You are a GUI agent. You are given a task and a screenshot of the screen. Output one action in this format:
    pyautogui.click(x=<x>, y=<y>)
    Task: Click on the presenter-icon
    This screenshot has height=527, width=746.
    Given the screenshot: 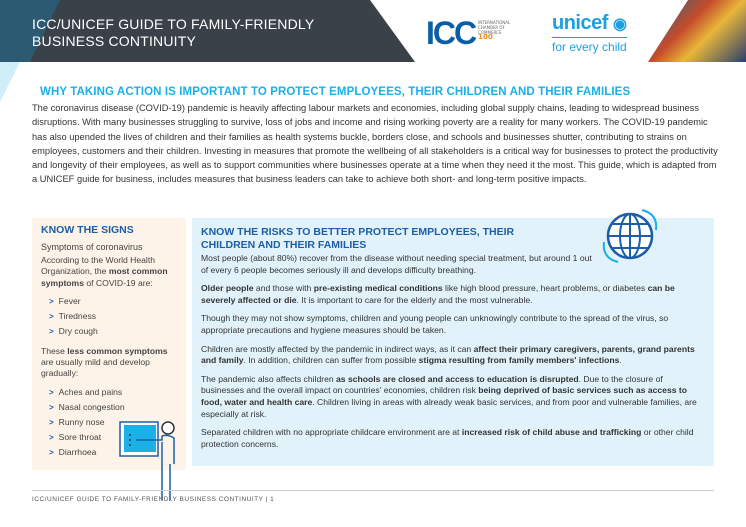 What is the action you would take?
    pyautogui.click(x=147, y=460)
    